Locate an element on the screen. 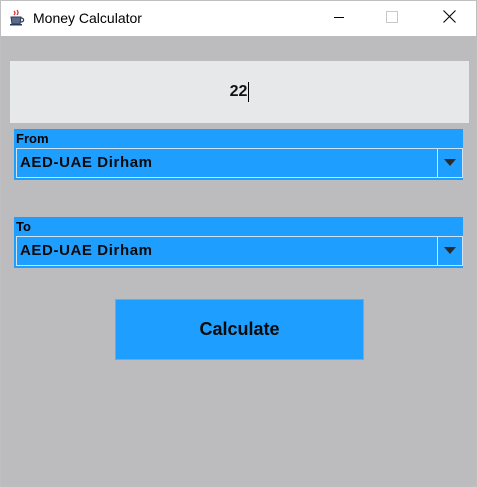 The image size is (477, 487). from-currency-select: AED-UAE Dirham is located at coordinates (239, 163).